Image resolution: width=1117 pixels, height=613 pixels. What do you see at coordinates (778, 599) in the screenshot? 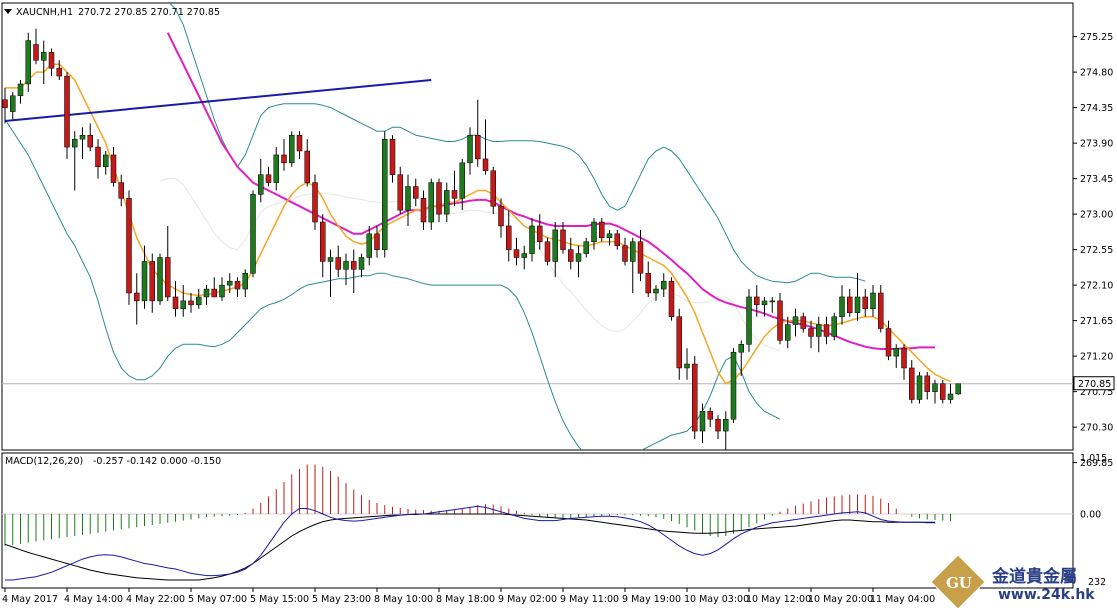
I see `time-tick-label: 10 May 12:00` at bounding box center [778, 599].